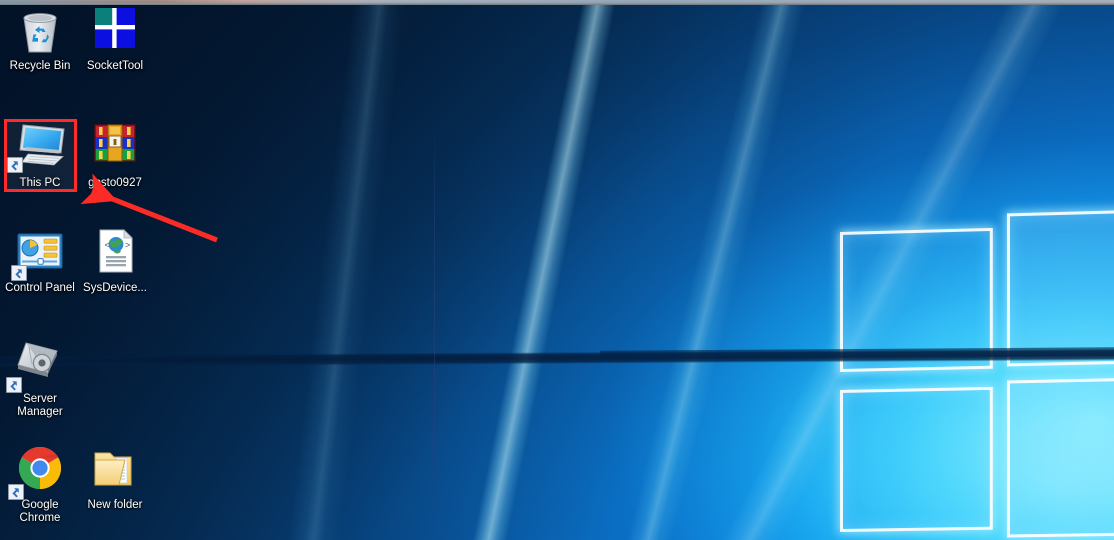 The height and width of the screenshot is (540, 1114). I want to click on wallpaper-vertical-seam, so click(434, 326).